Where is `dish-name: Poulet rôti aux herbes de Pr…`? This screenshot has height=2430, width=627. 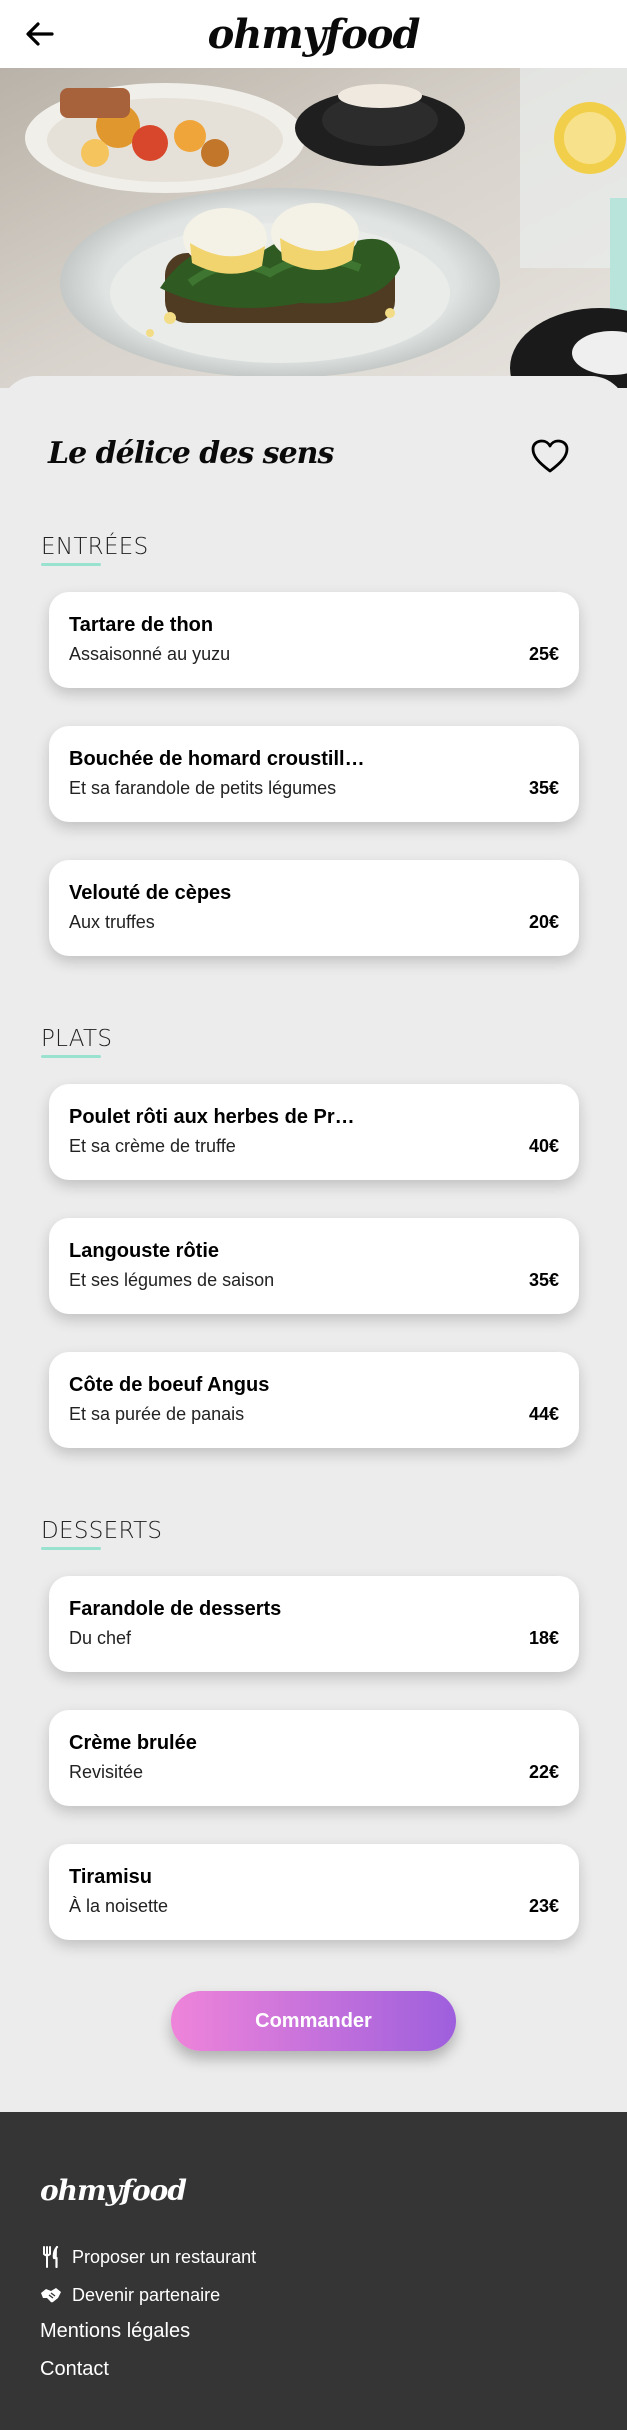 dish-name: Poulet rôti aux herbes de Pr… is located at coordinates (212, 1117).